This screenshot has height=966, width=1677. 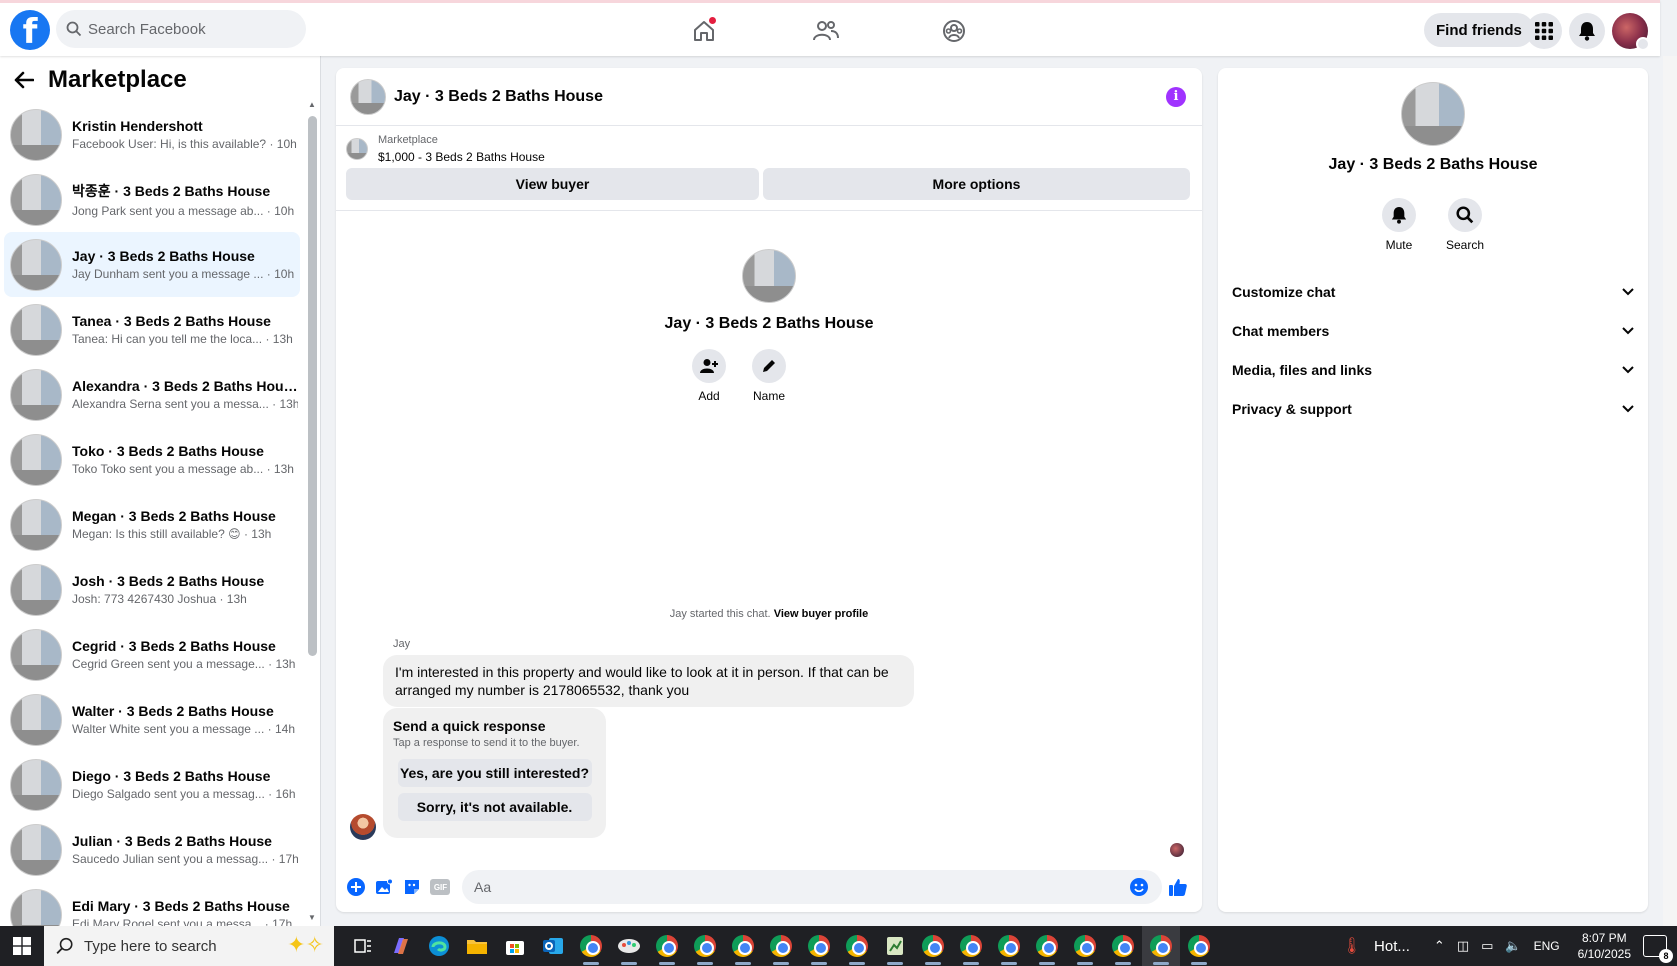 What do you see at coordinates (356, 887) in the screenshot?
I see `more-actions-button` at bounding box center [356, 887].